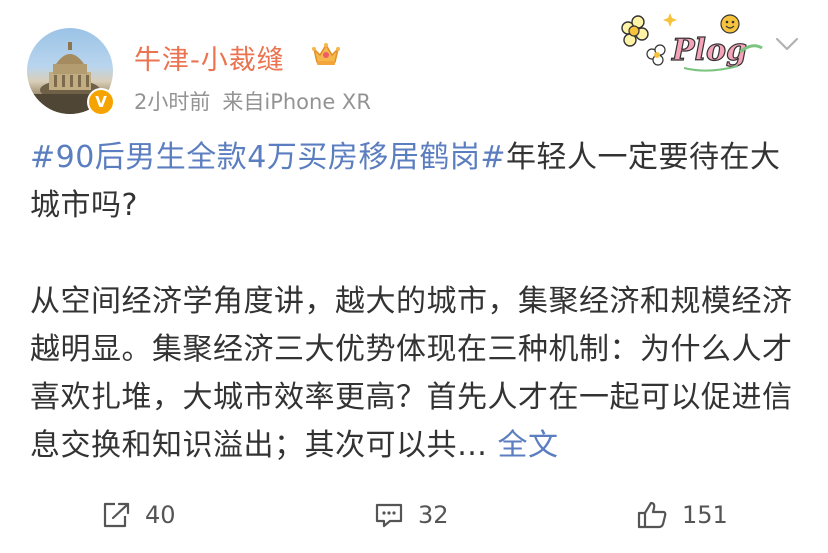  What do you see at coordinates (326, 54) in the screenshot?
I see `crown-icon` at bounding box center [326, 54].